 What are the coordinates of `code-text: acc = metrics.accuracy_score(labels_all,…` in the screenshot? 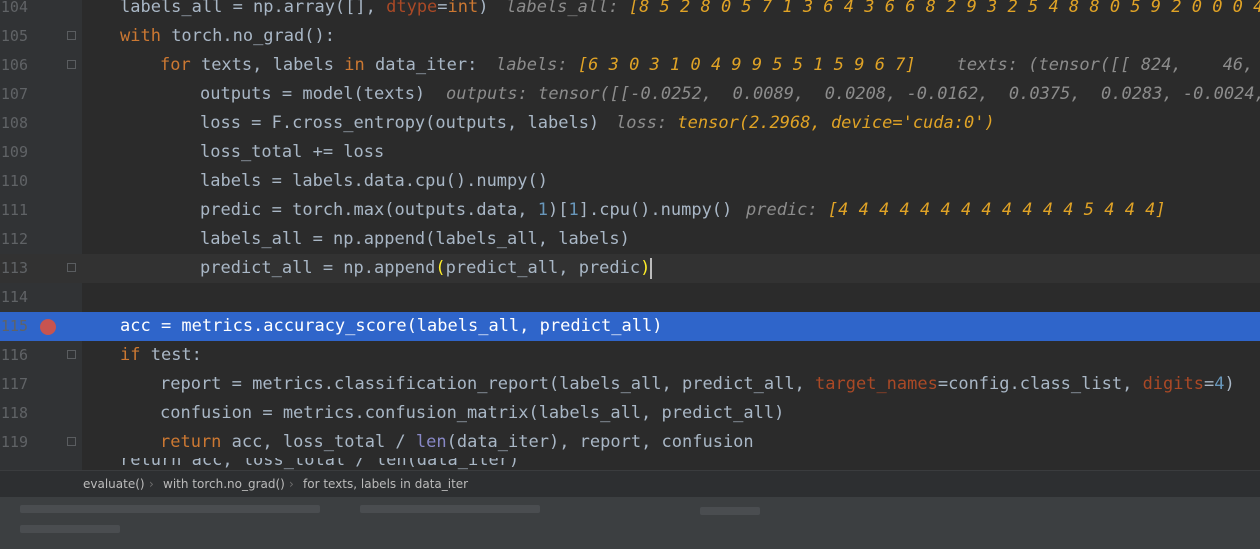 It's located at (391, 326).